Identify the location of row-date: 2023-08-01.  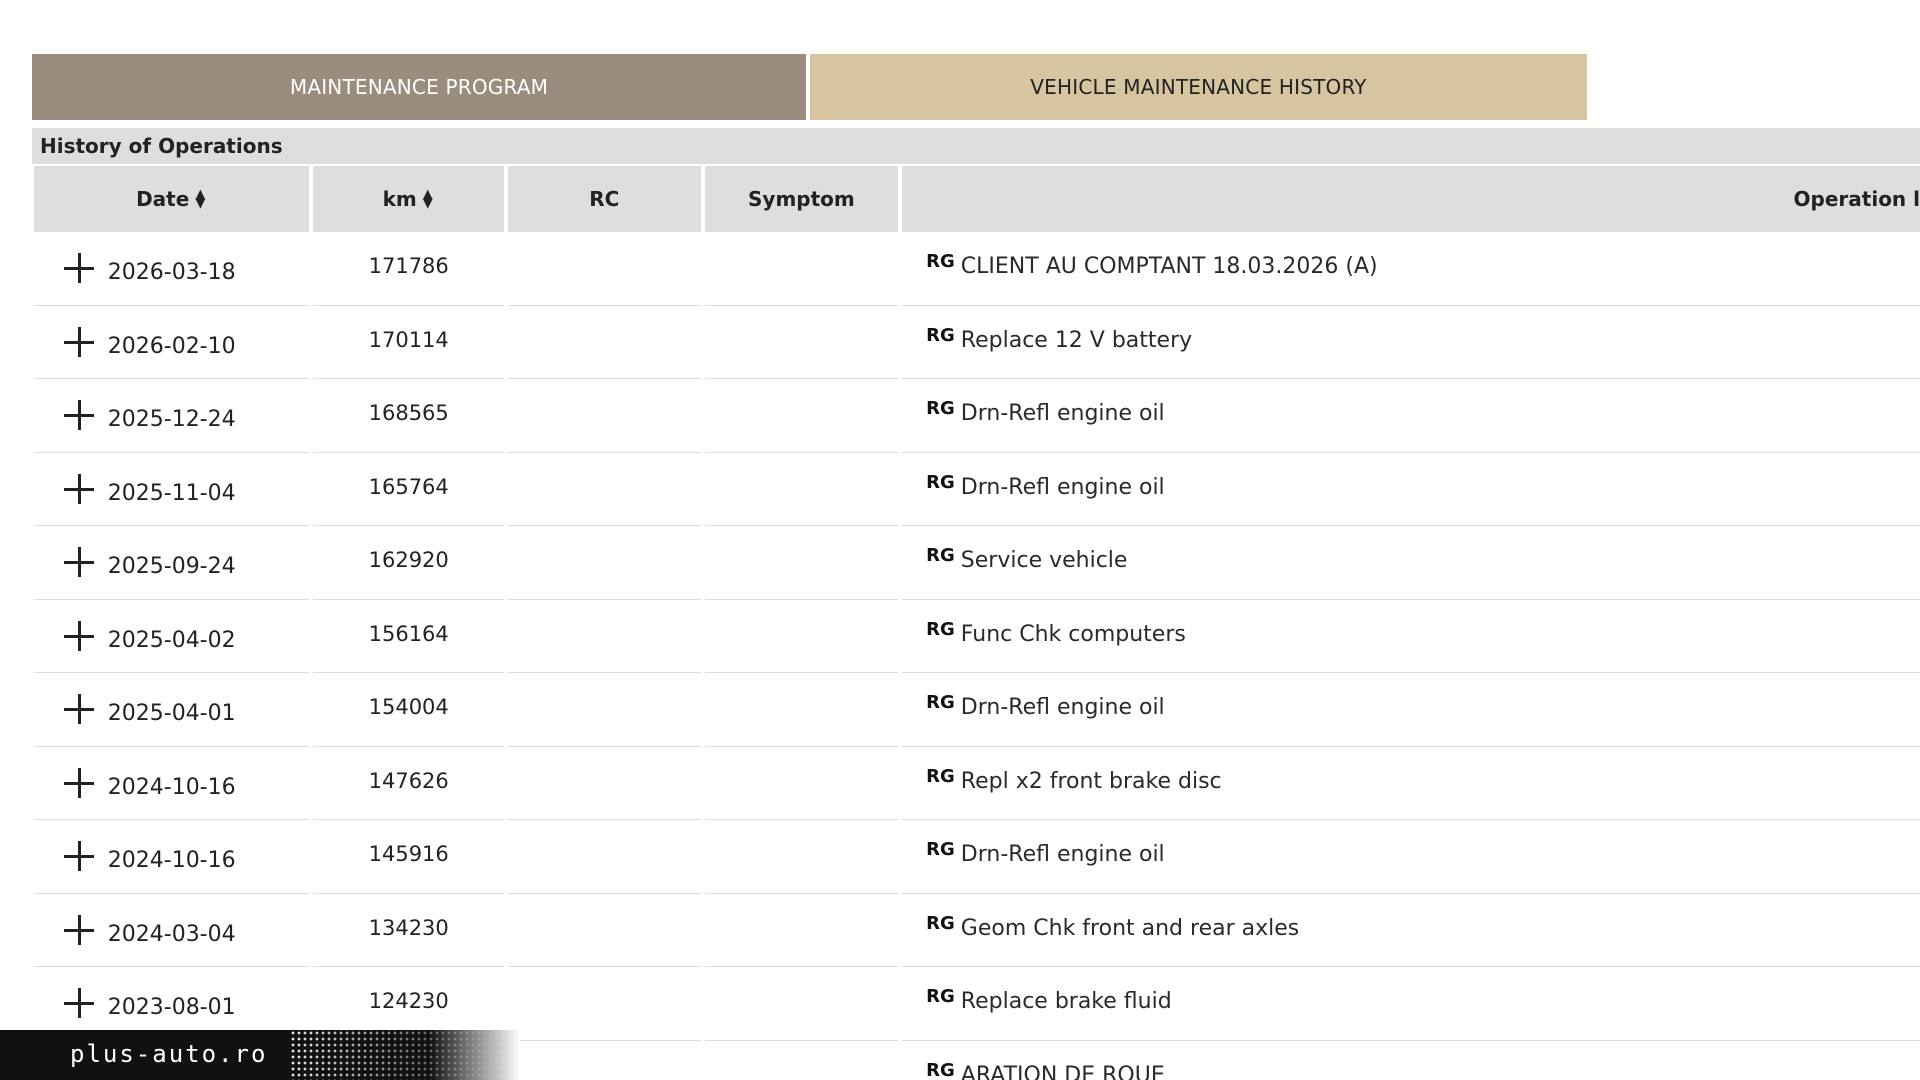
(171, 1007).